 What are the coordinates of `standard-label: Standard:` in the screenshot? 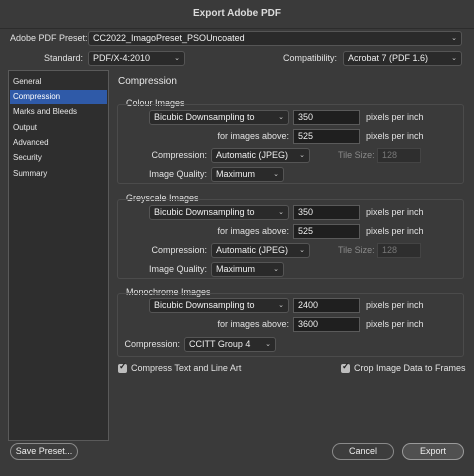 It's located at (64, 58).